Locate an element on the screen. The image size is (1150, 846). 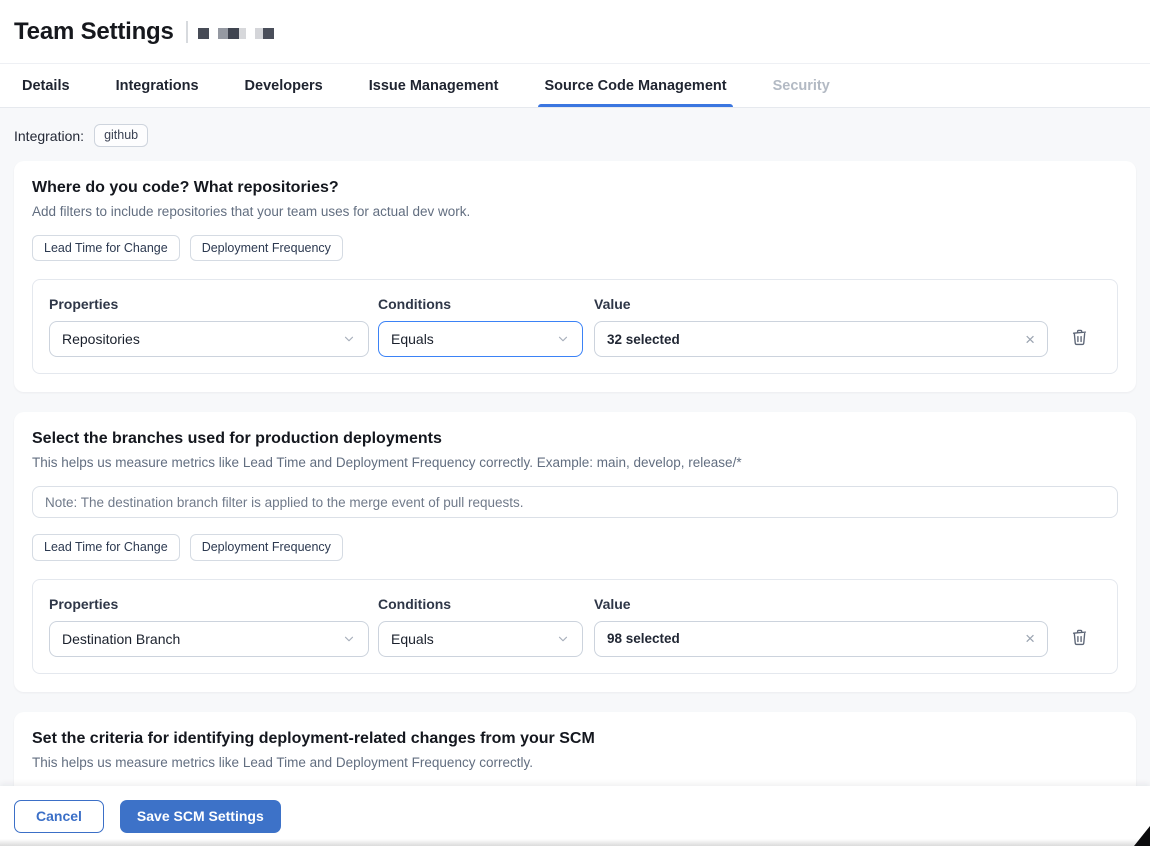
tab-details: Details is located at coordinates (46, 85).